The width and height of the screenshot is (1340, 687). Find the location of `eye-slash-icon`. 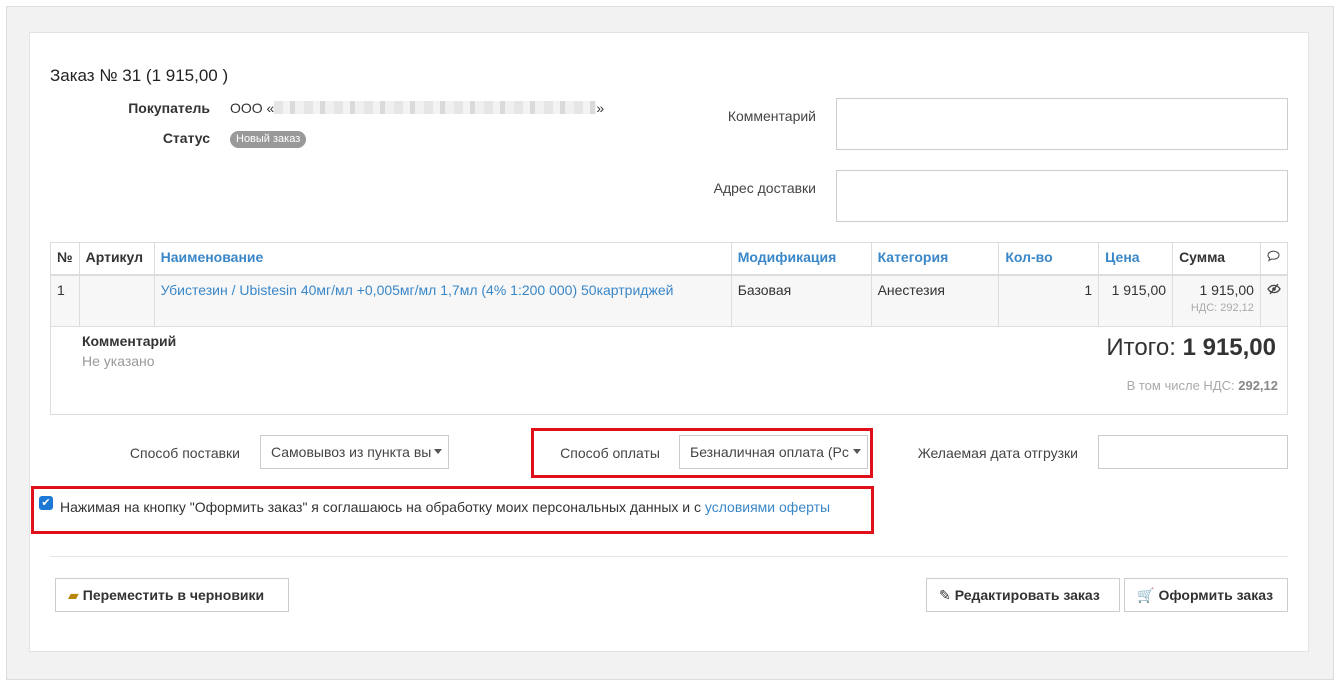

eye-slash-icon is located at coordinates (1274, 289).